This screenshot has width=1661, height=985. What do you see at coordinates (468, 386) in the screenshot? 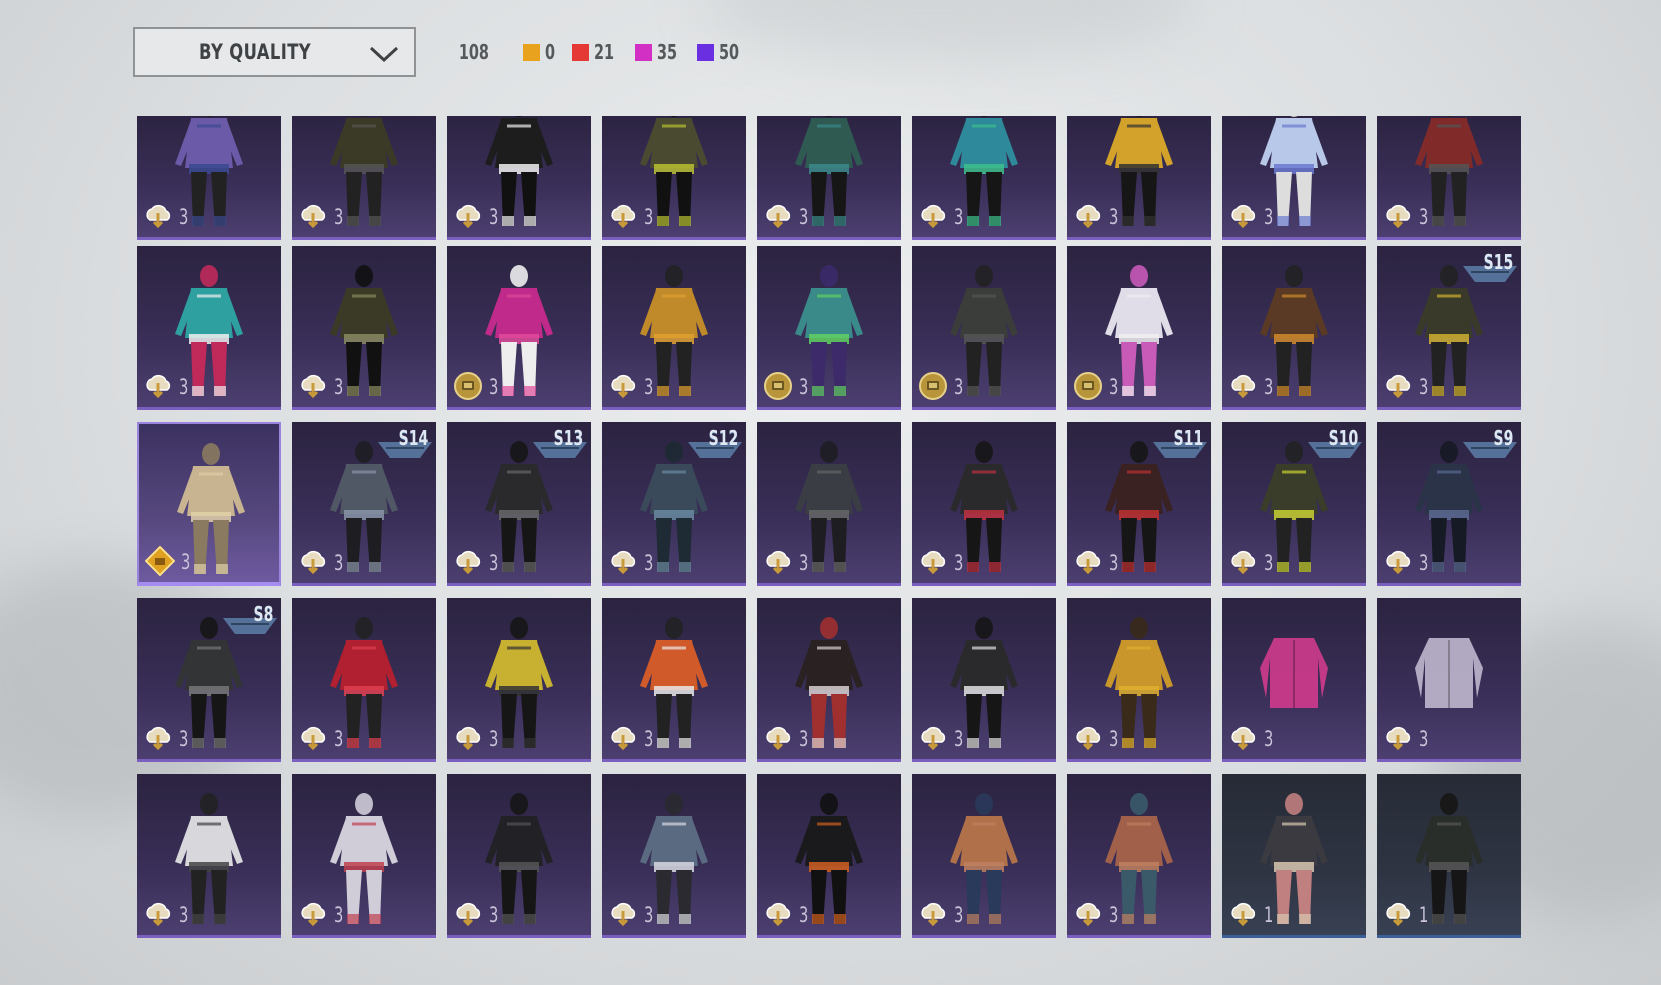
I see `coin-icon` at bounding box center [468, 386].